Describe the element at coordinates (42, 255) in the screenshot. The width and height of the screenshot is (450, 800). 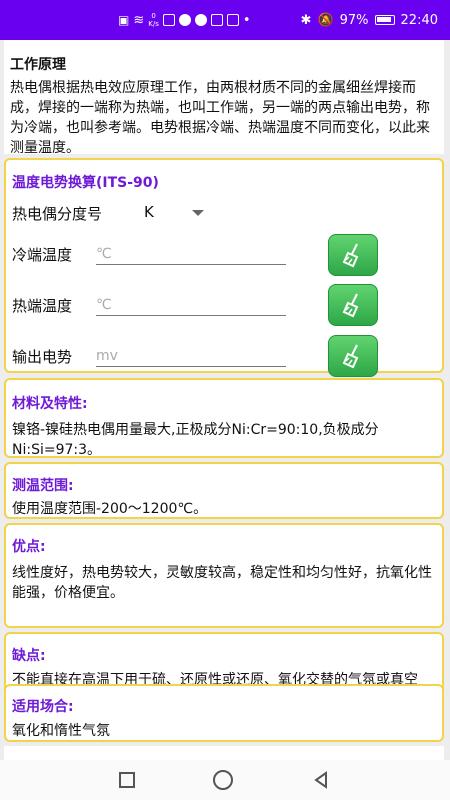
I see `cold-label: 冷端温度` at that location.